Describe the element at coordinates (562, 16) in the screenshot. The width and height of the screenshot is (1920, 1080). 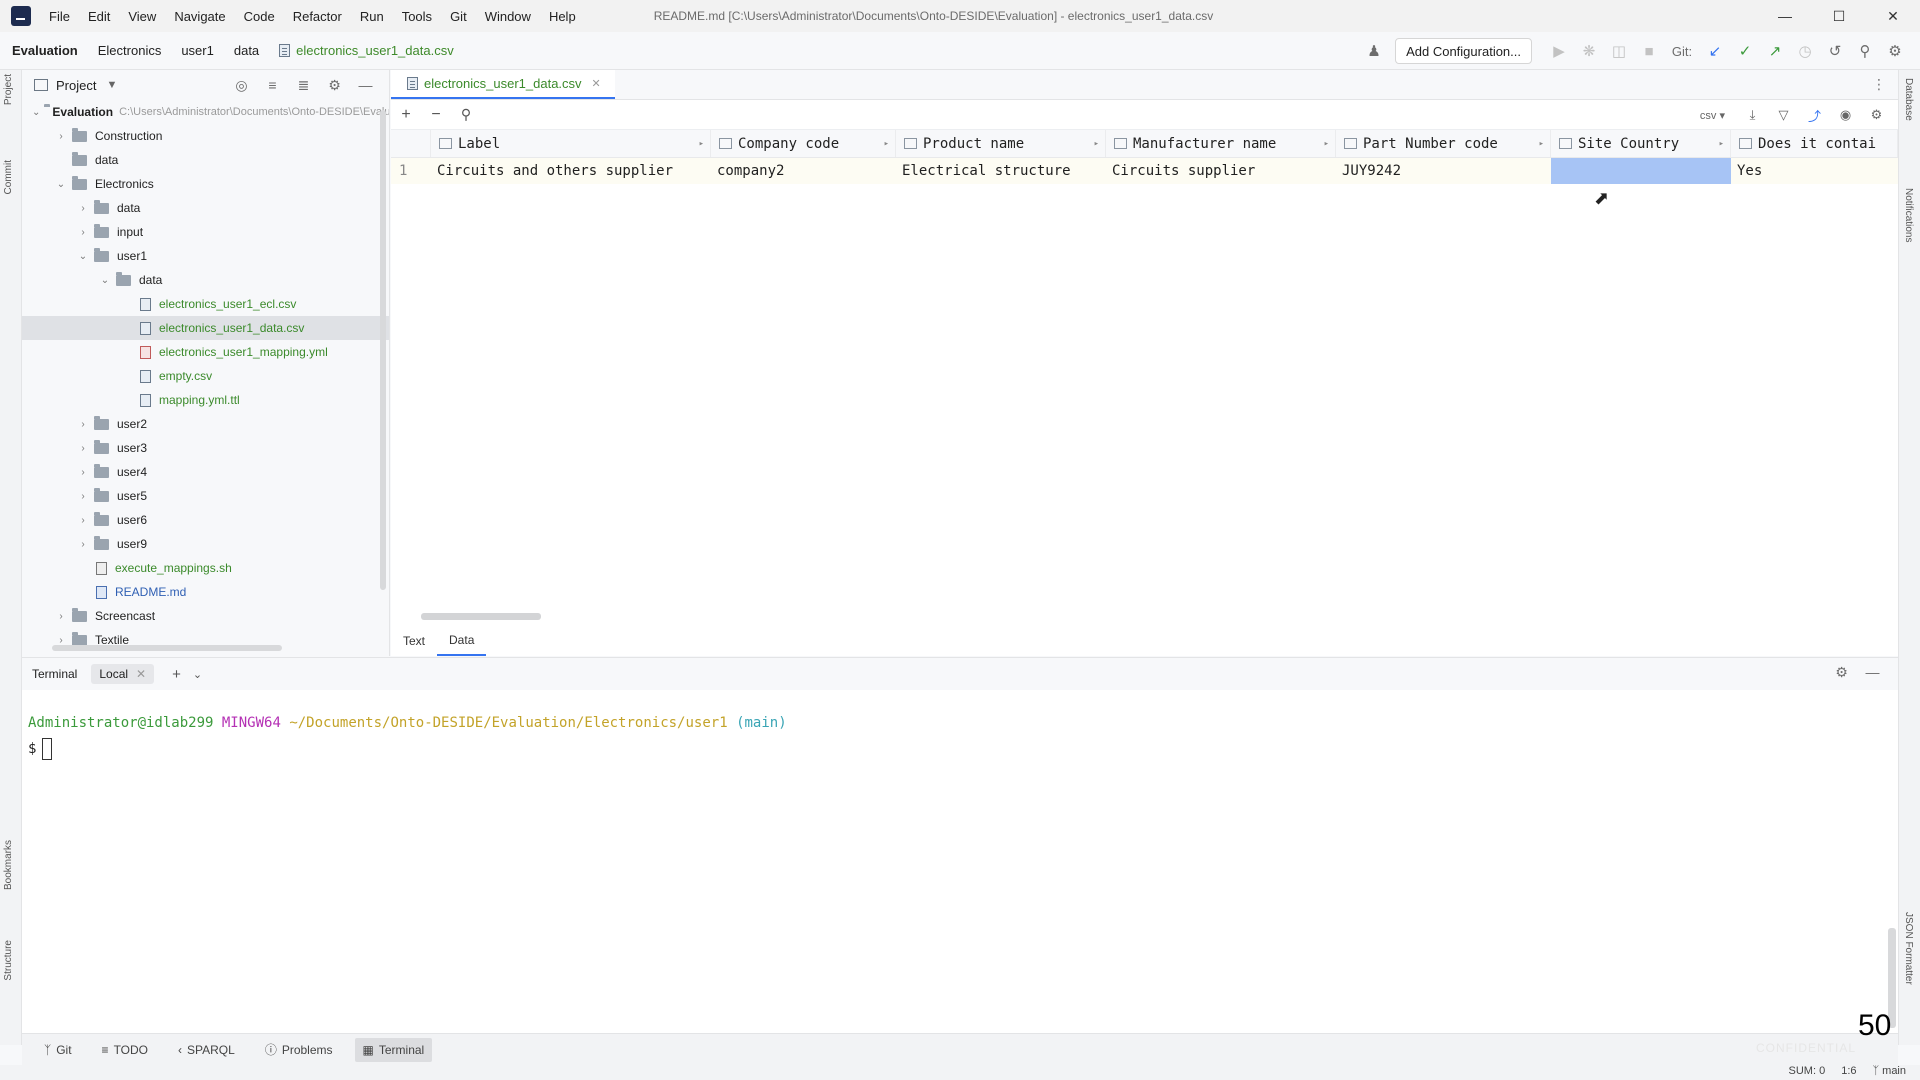
I see `menu-item-help: Help` at that location.